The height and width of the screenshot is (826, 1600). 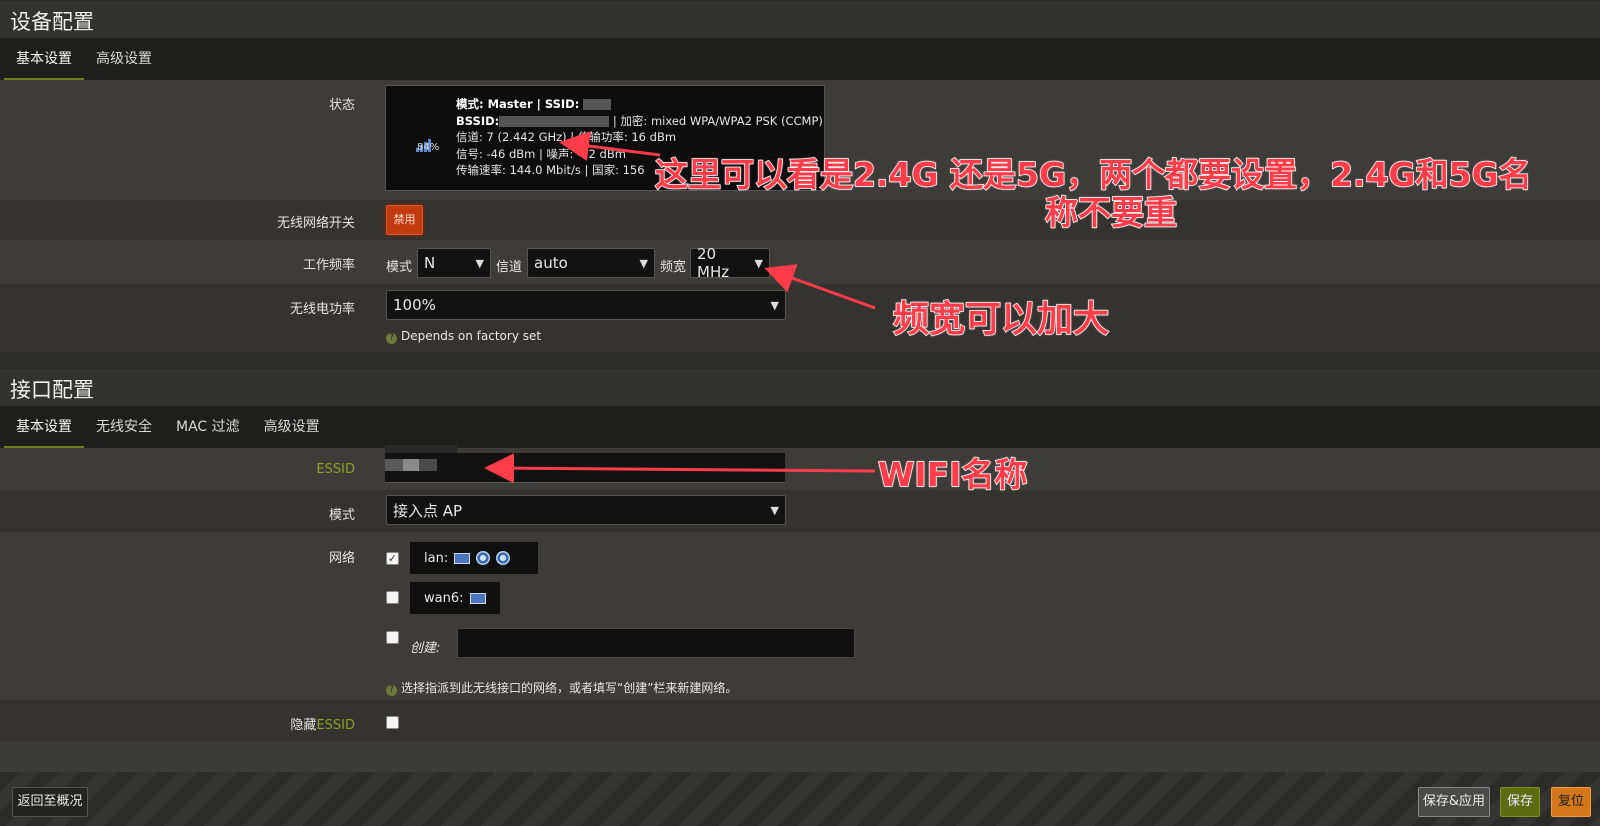 I want to click on essid-row: ESSID, so click(x=800, y=469).